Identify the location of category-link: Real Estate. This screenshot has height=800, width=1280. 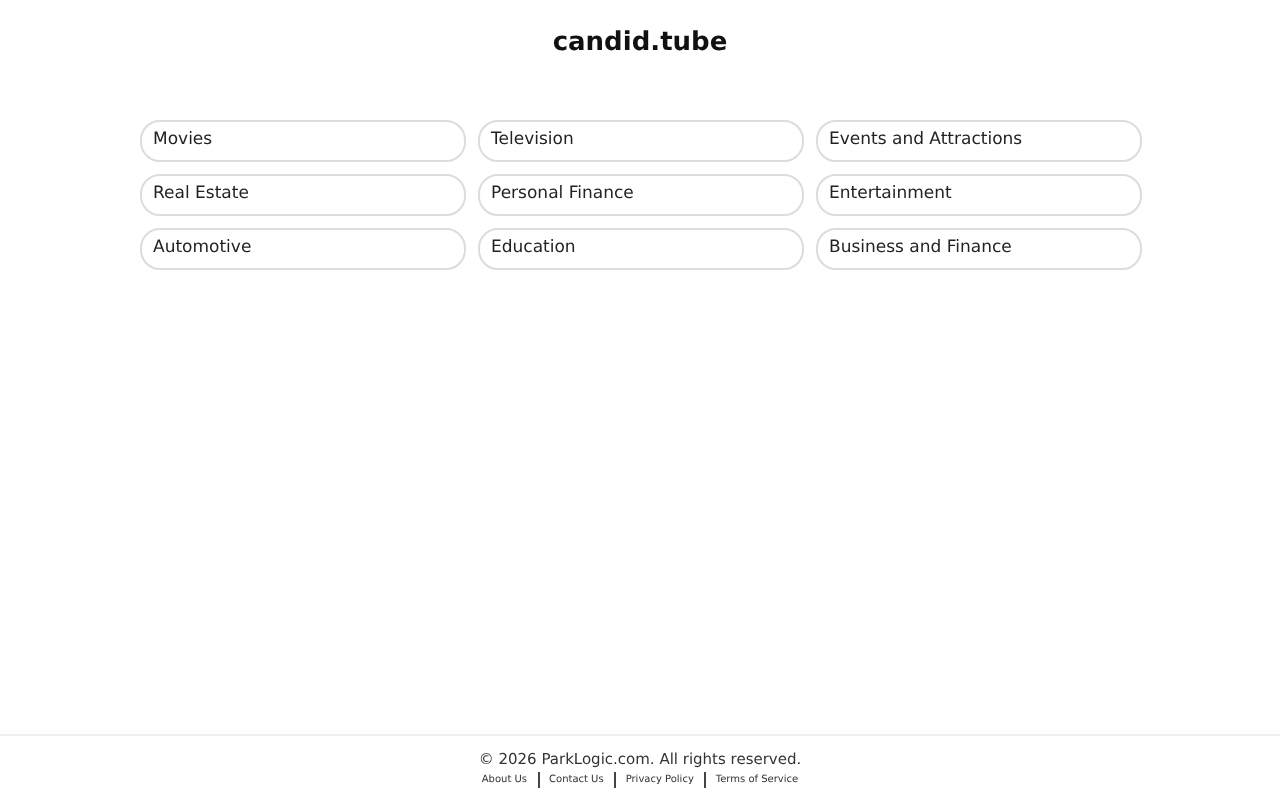
(302, 195).